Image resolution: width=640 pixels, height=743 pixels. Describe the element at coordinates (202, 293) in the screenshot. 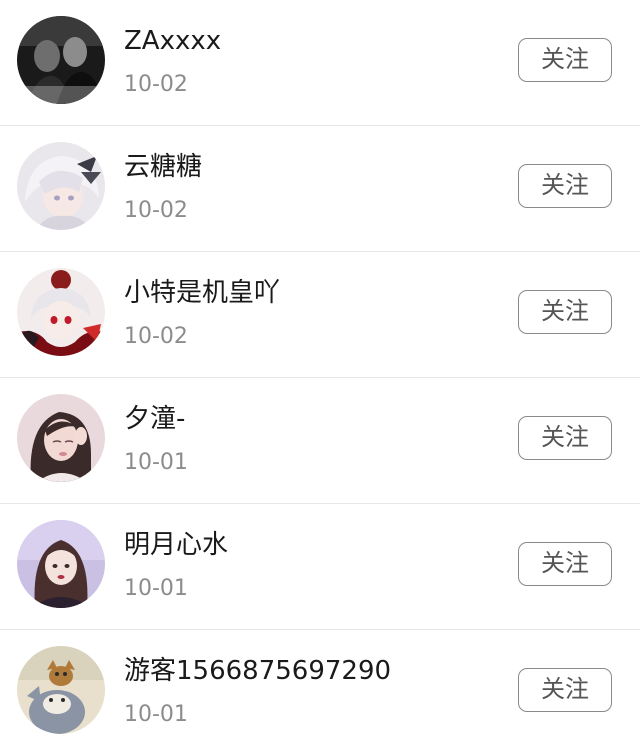

I see `user-name: 小特是机皇吖` at that location.